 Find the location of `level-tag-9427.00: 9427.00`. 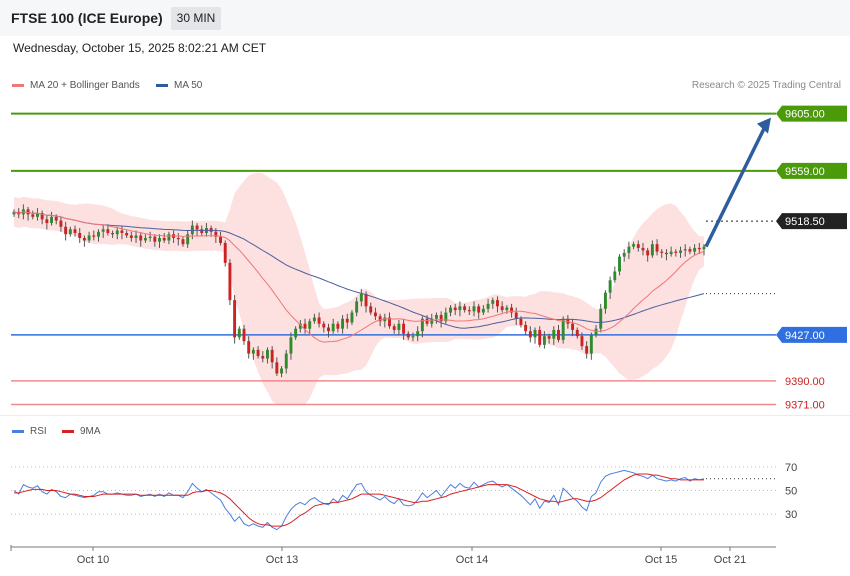

level-tag-9427.00: 9427.00 is located at coordinates (811, 334).